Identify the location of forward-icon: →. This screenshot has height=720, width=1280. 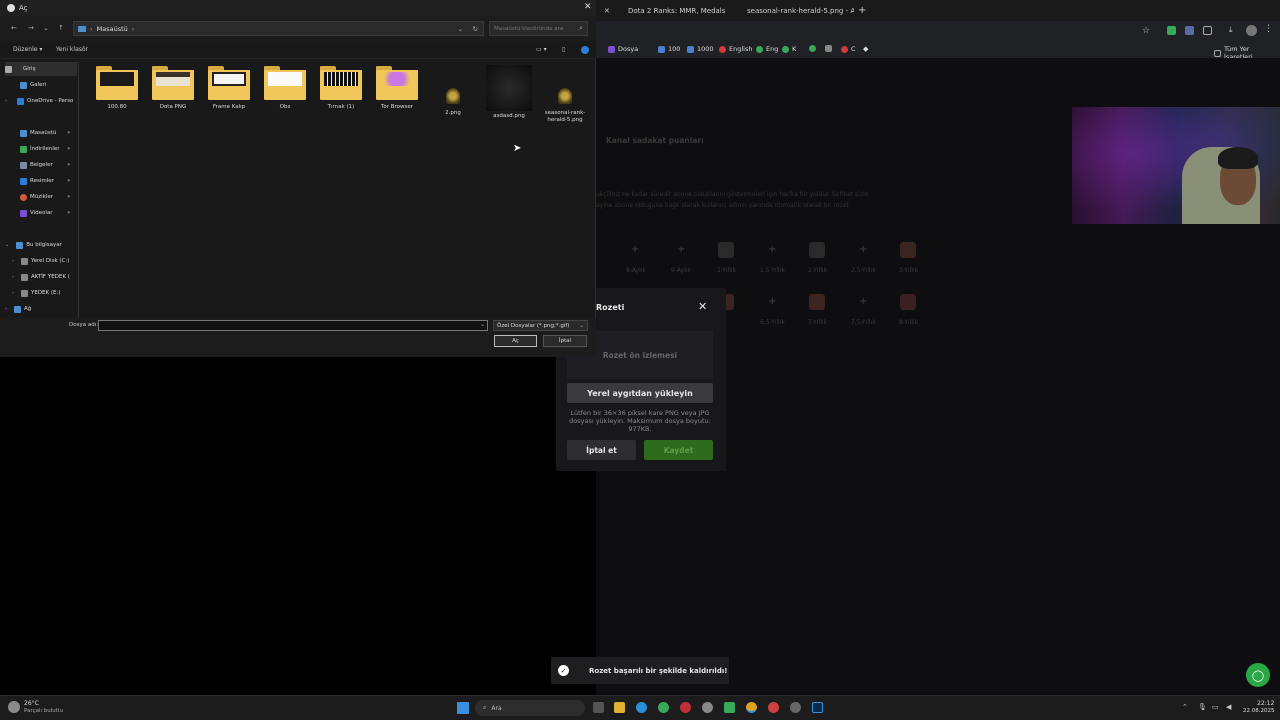
(31, 28).